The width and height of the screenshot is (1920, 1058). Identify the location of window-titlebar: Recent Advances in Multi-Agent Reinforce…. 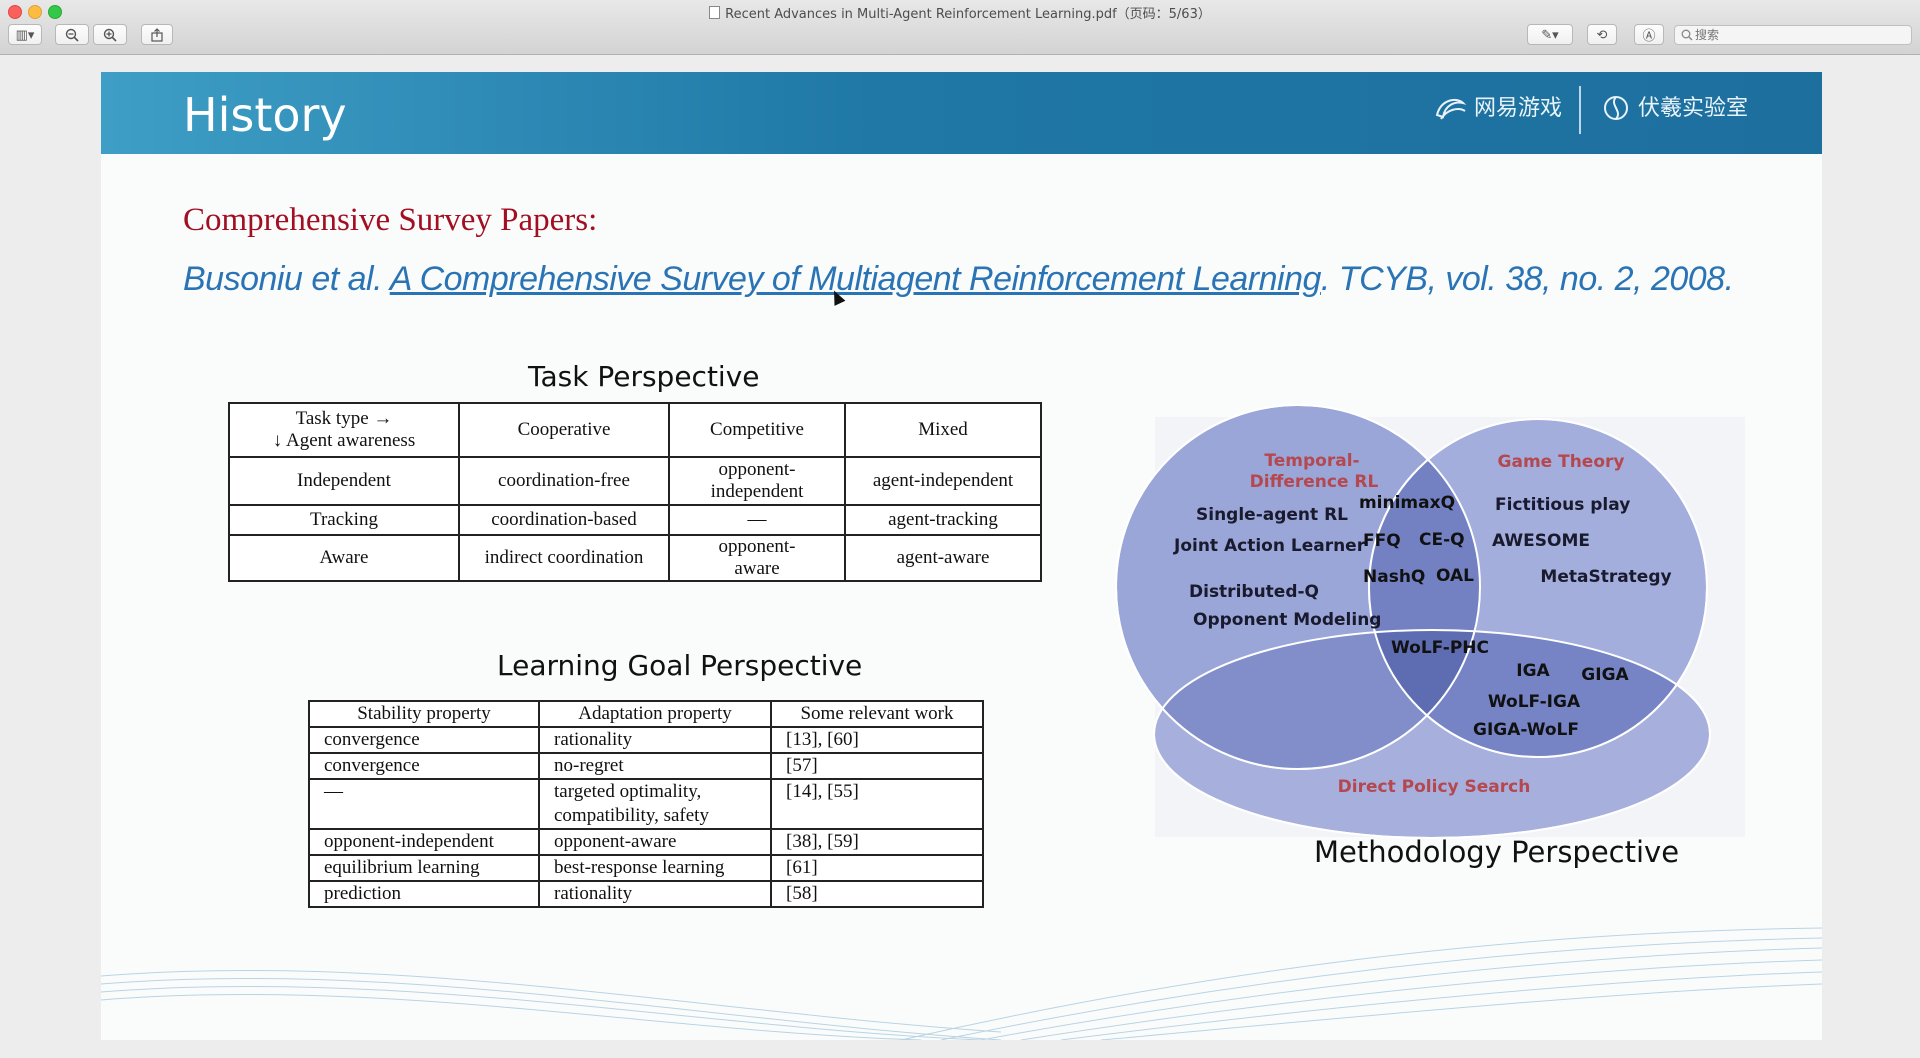
(960, 27).